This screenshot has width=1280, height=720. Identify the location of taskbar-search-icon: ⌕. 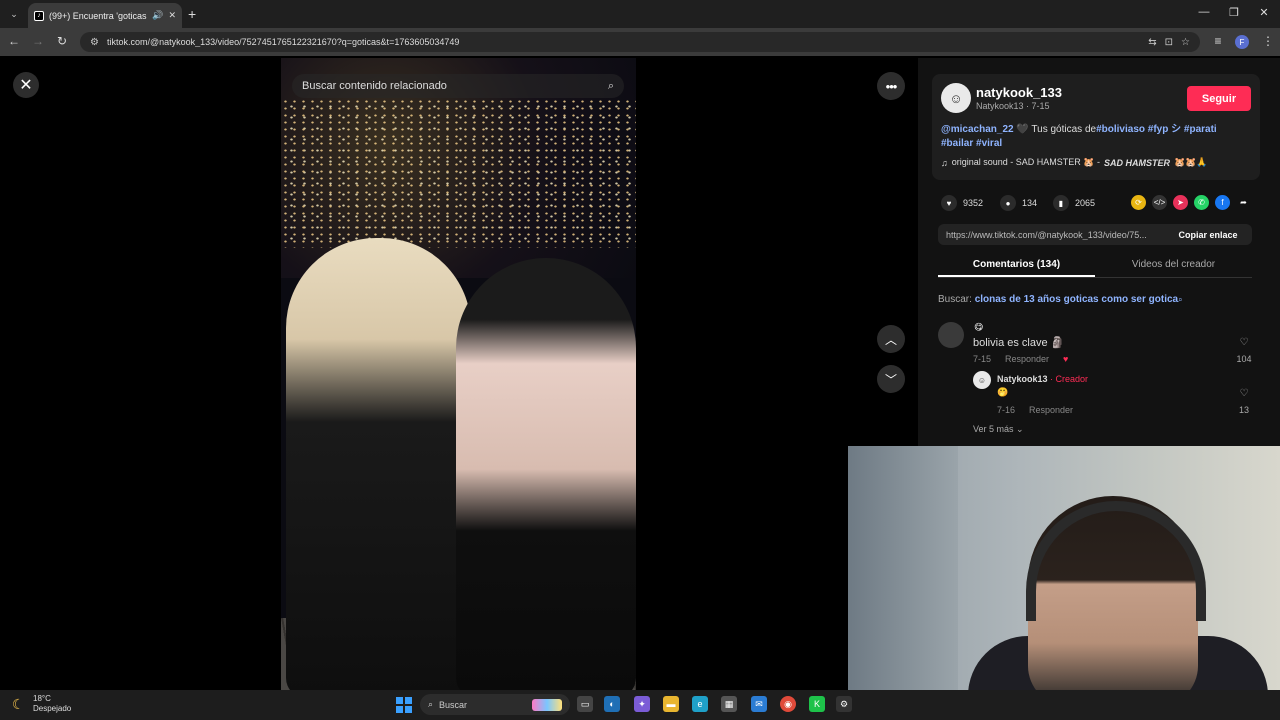
(431, 704).